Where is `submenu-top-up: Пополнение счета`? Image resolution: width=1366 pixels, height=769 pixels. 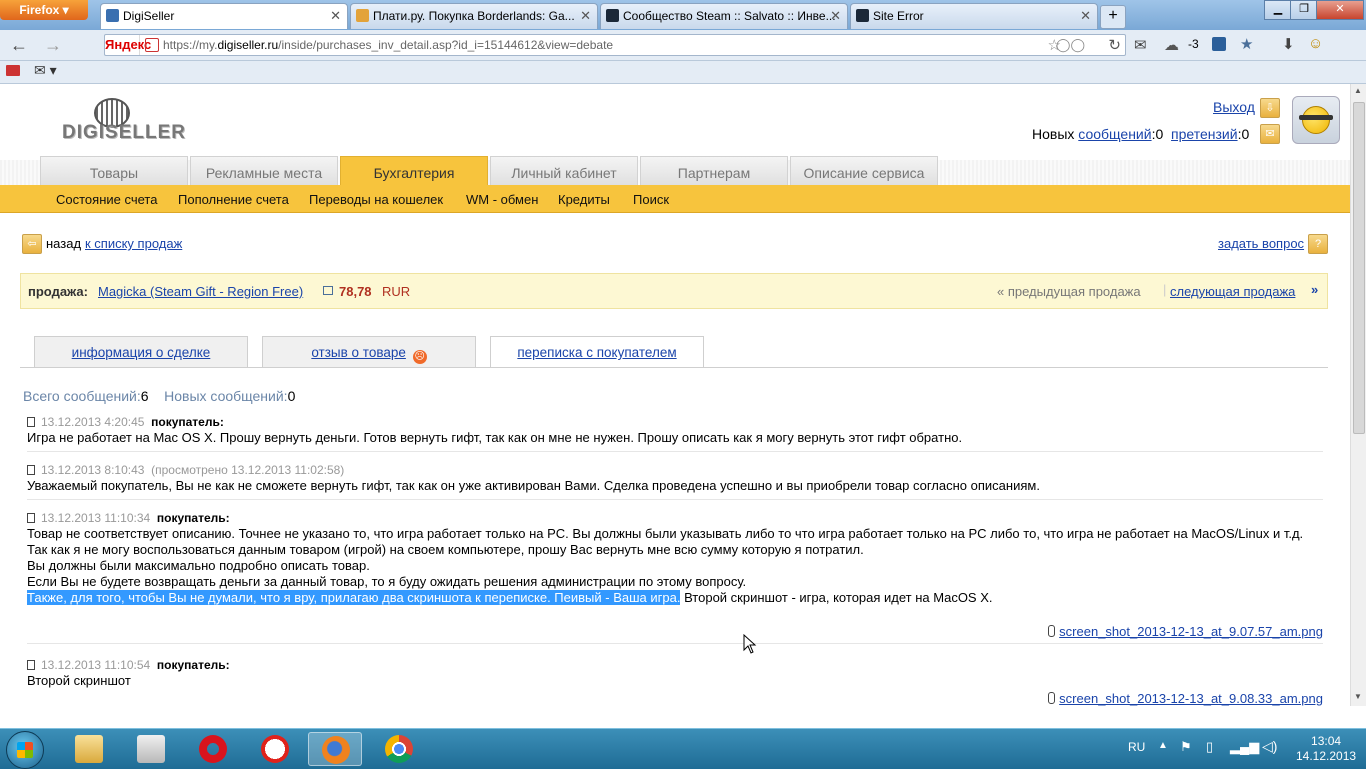 submenu-top-up: Пополнение счета is located at coordinates (233, 199).